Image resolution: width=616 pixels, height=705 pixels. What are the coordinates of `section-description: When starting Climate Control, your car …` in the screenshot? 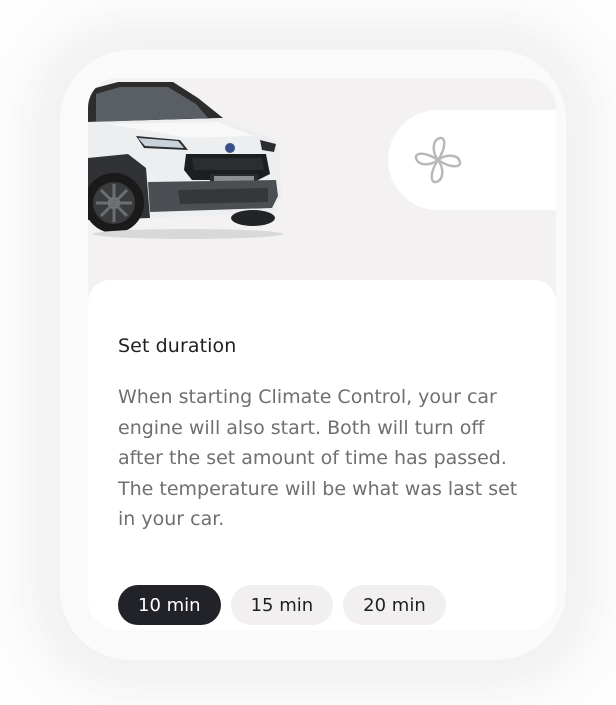 It's located at (318, 458).